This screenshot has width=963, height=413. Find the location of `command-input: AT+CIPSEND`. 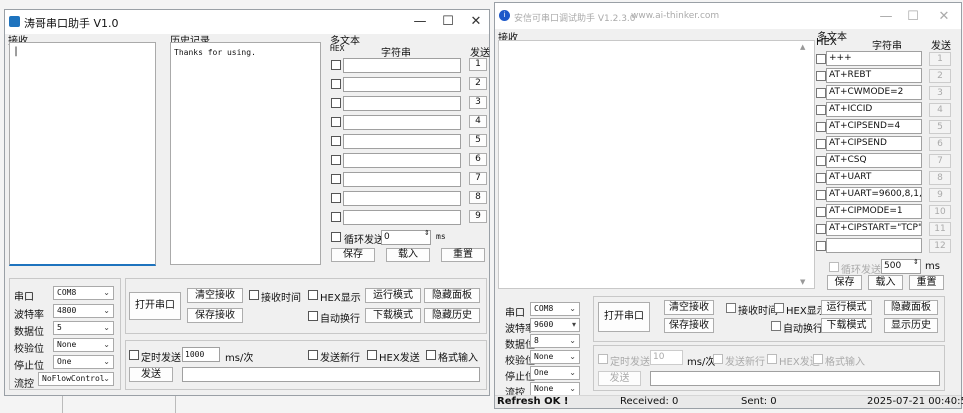

command-input: AT+CIPSEND is located at coordinates (874, 143).